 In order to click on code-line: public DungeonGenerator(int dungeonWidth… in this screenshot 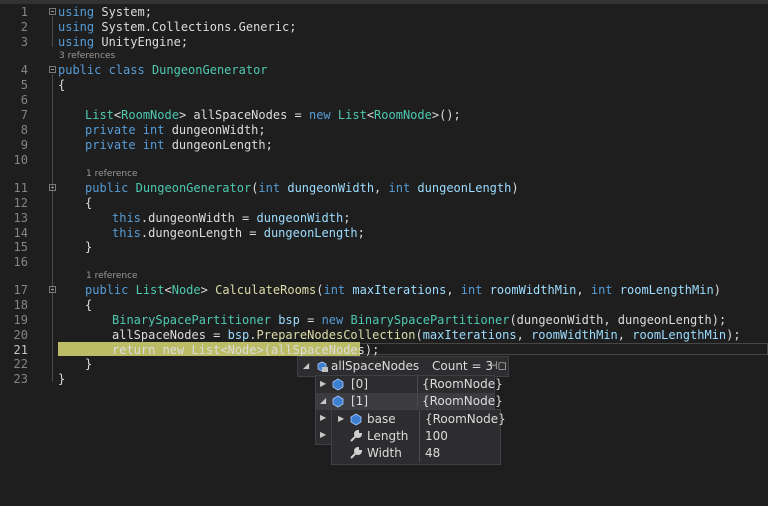, I will do `click(302, 188)`.